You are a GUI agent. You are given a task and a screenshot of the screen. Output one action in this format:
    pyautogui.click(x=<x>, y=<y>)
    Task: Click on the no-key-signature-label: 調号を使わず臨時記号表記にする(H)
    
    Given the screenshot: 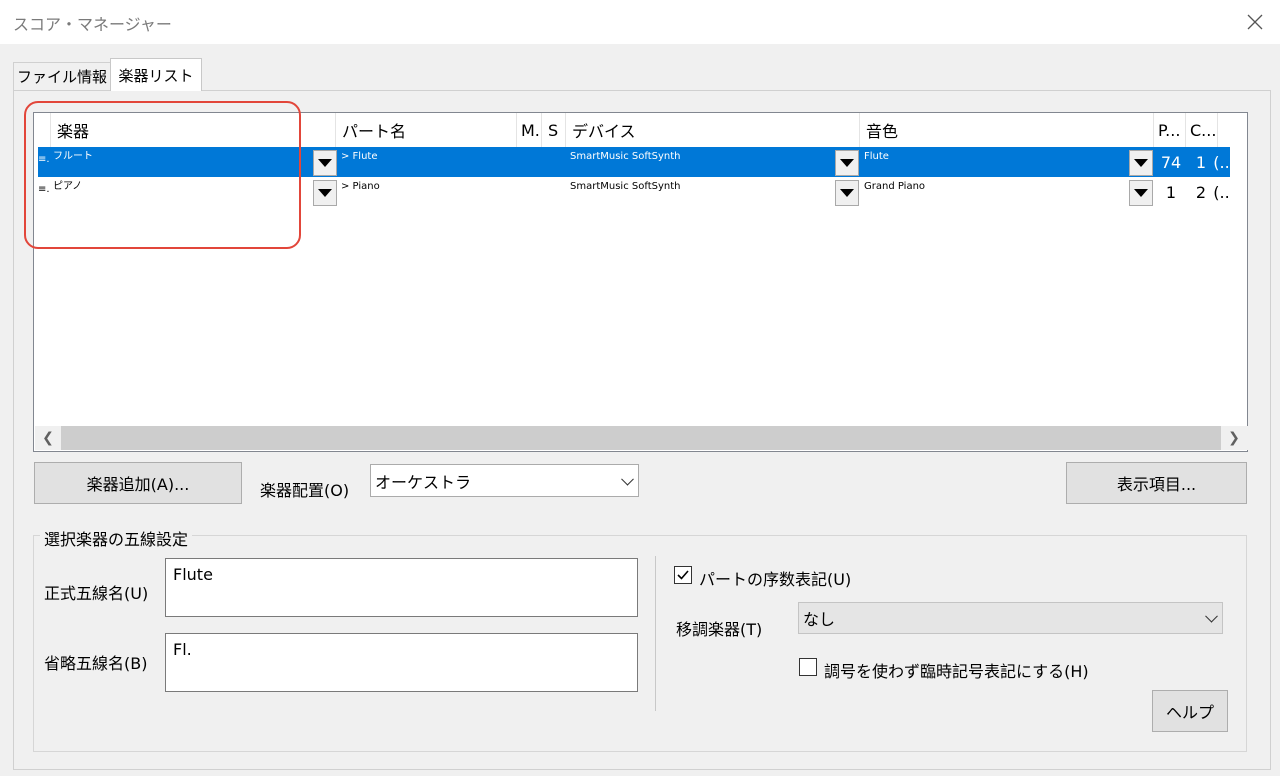 What is the action you would take?
    pyautogui.click(x=956, y=670)
    